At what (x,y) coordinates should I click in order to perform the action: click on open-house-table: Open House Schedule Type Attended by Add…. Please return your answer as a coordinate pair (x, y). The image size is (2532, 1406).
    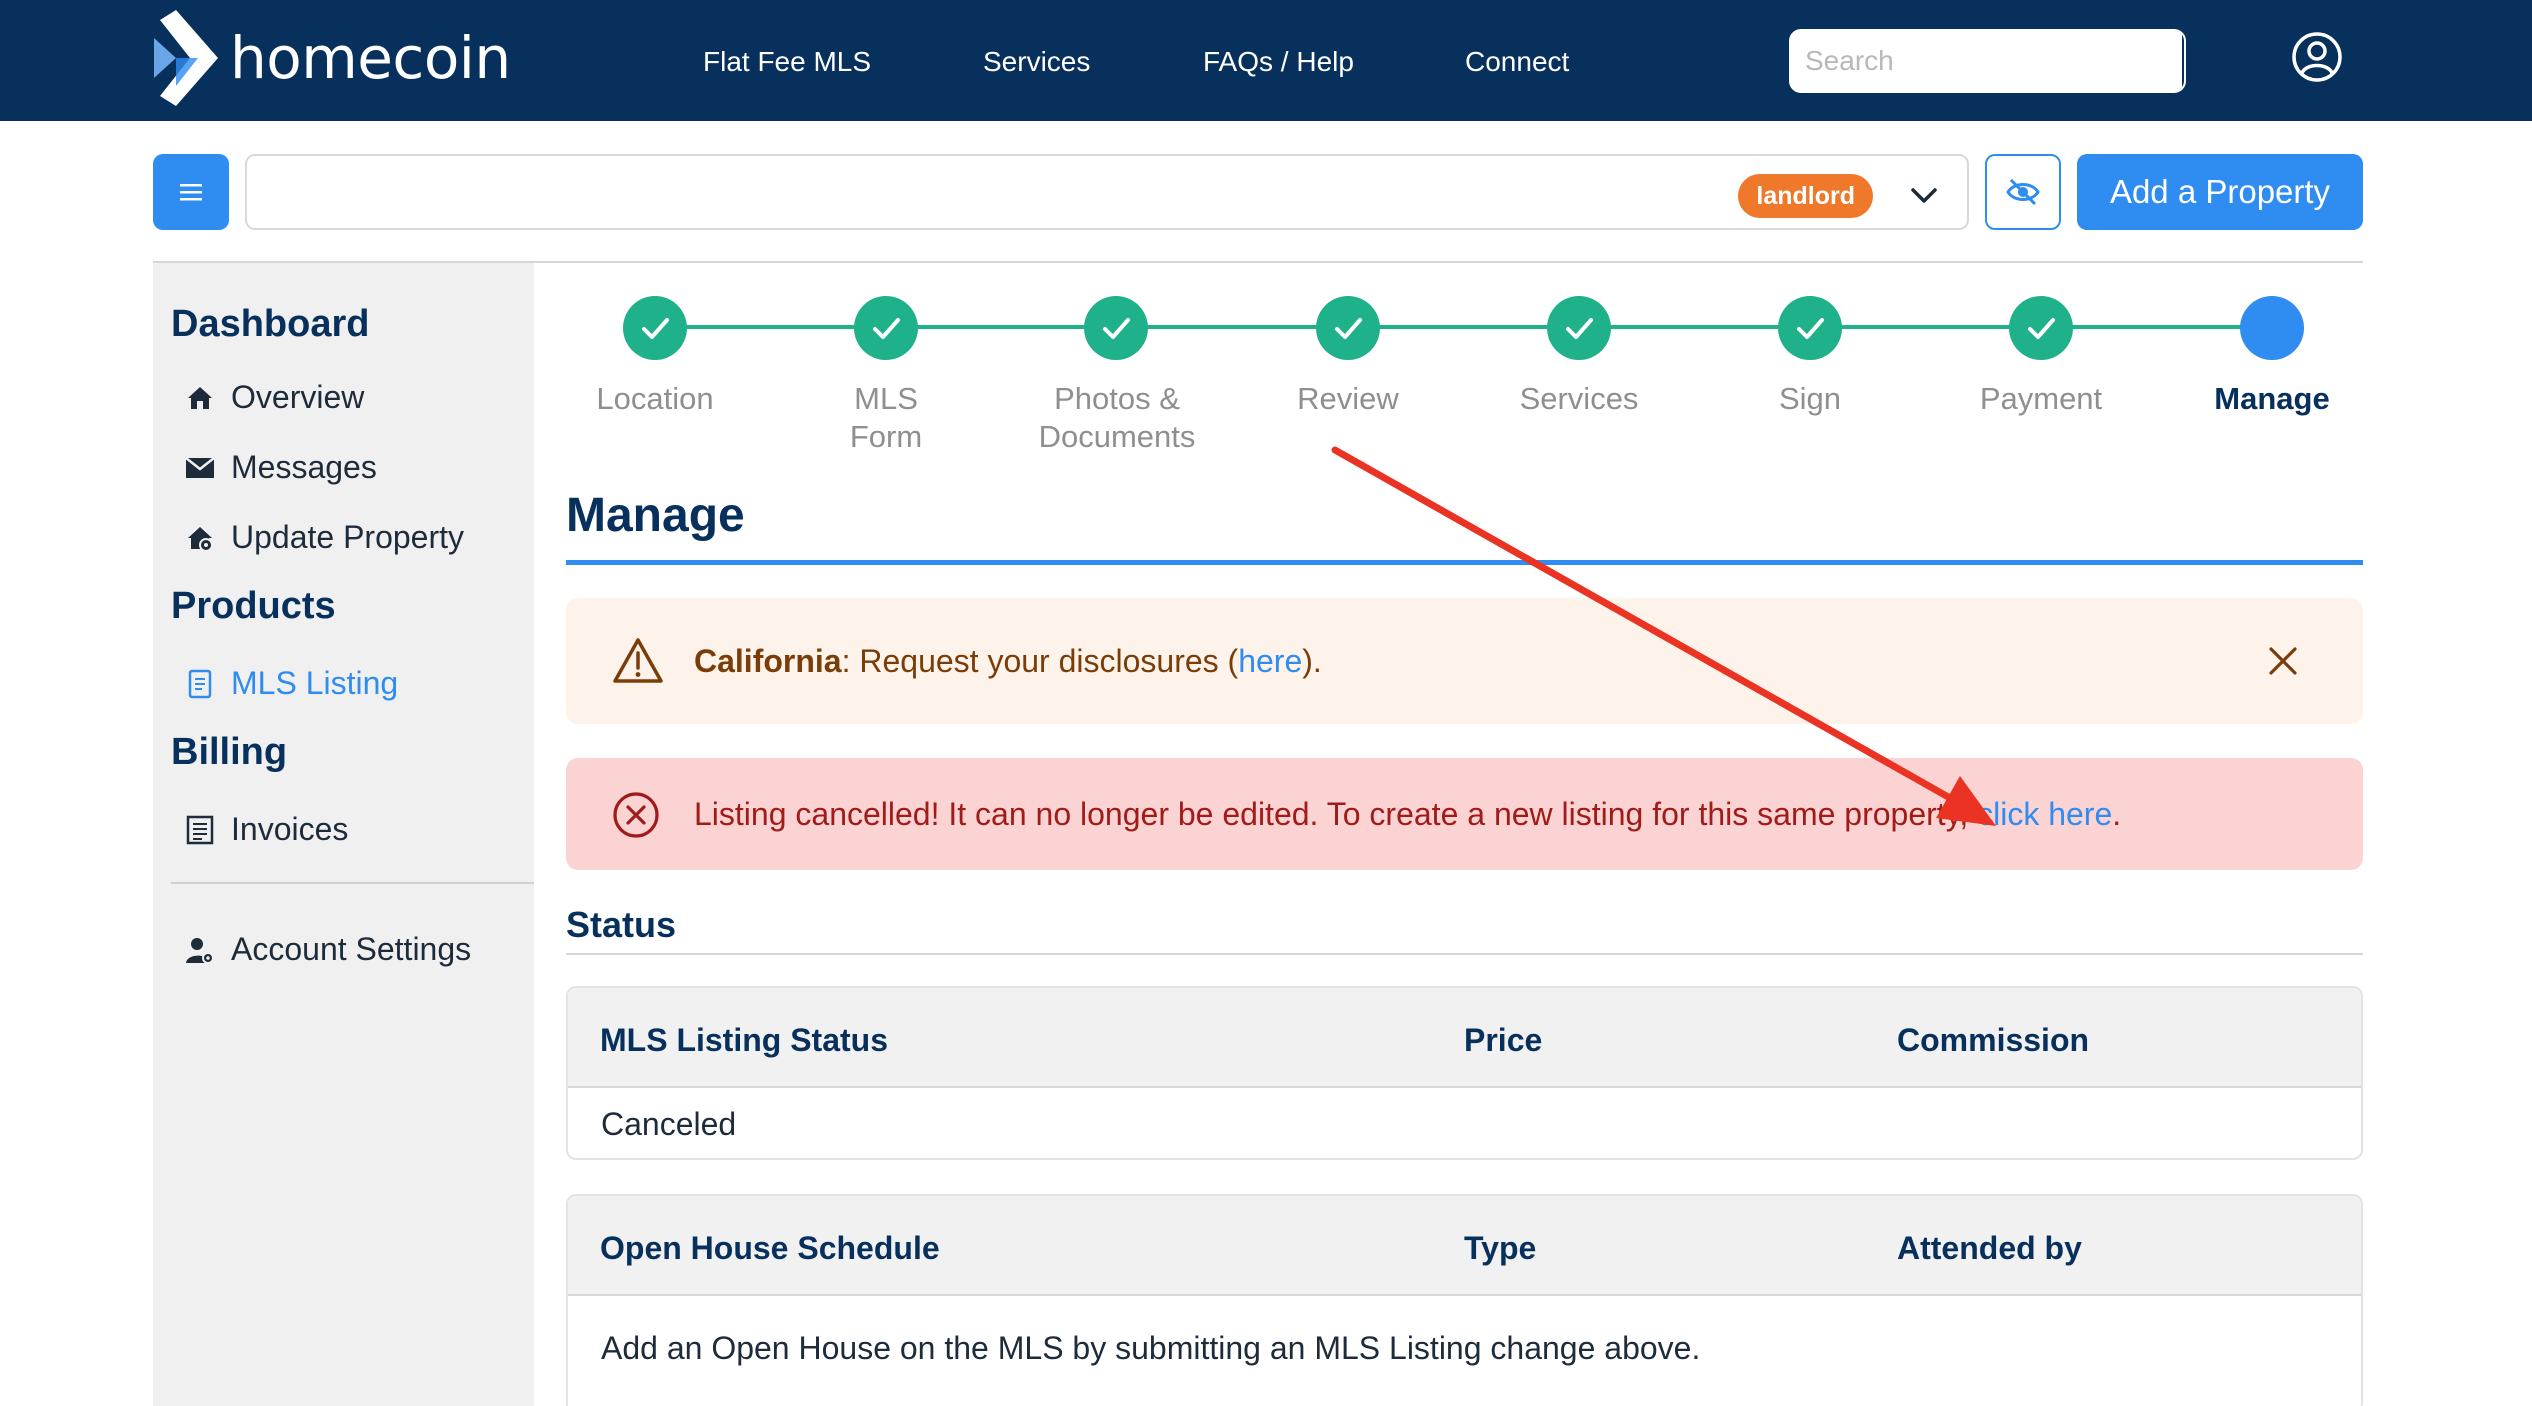
    Looking at the image, I should click on (1464, 1300).